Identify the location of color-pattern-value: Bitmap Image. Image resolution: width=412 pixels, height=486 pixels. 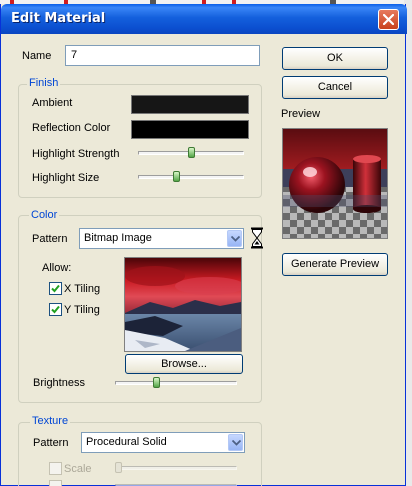
(118, 238).